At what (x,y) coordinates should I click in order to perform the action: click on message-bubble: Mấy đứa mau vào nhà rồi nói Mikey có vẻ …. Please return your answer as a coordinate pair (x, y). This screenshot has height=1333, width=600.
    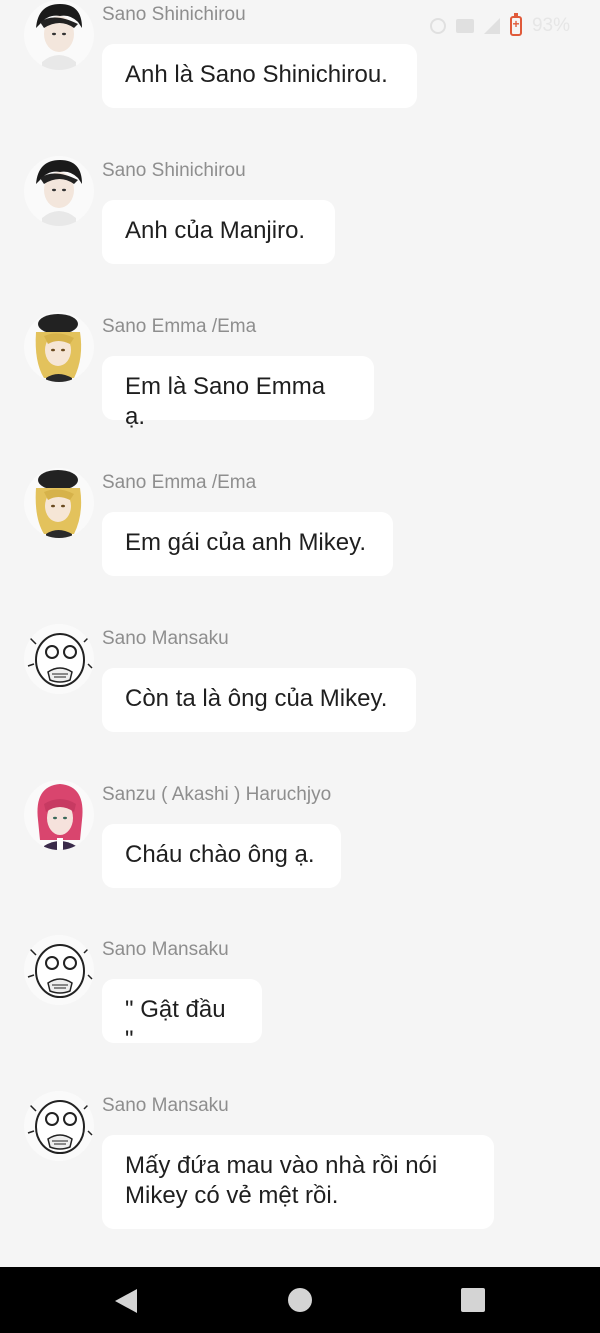
    Looking at the image, I should click on (298, 1182).